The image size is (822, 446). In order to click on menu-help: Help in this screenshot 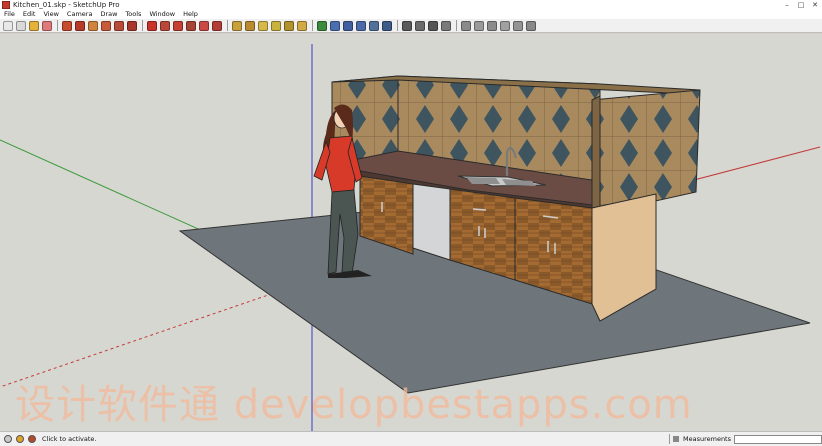, I will do `click(190, 14)`.